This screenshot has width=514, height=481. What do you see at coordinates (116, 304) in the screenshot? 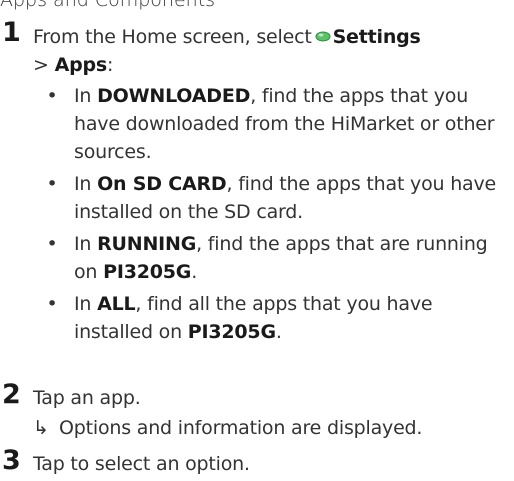
I see `tab-name: ALL` at bounding box center [116, 304].